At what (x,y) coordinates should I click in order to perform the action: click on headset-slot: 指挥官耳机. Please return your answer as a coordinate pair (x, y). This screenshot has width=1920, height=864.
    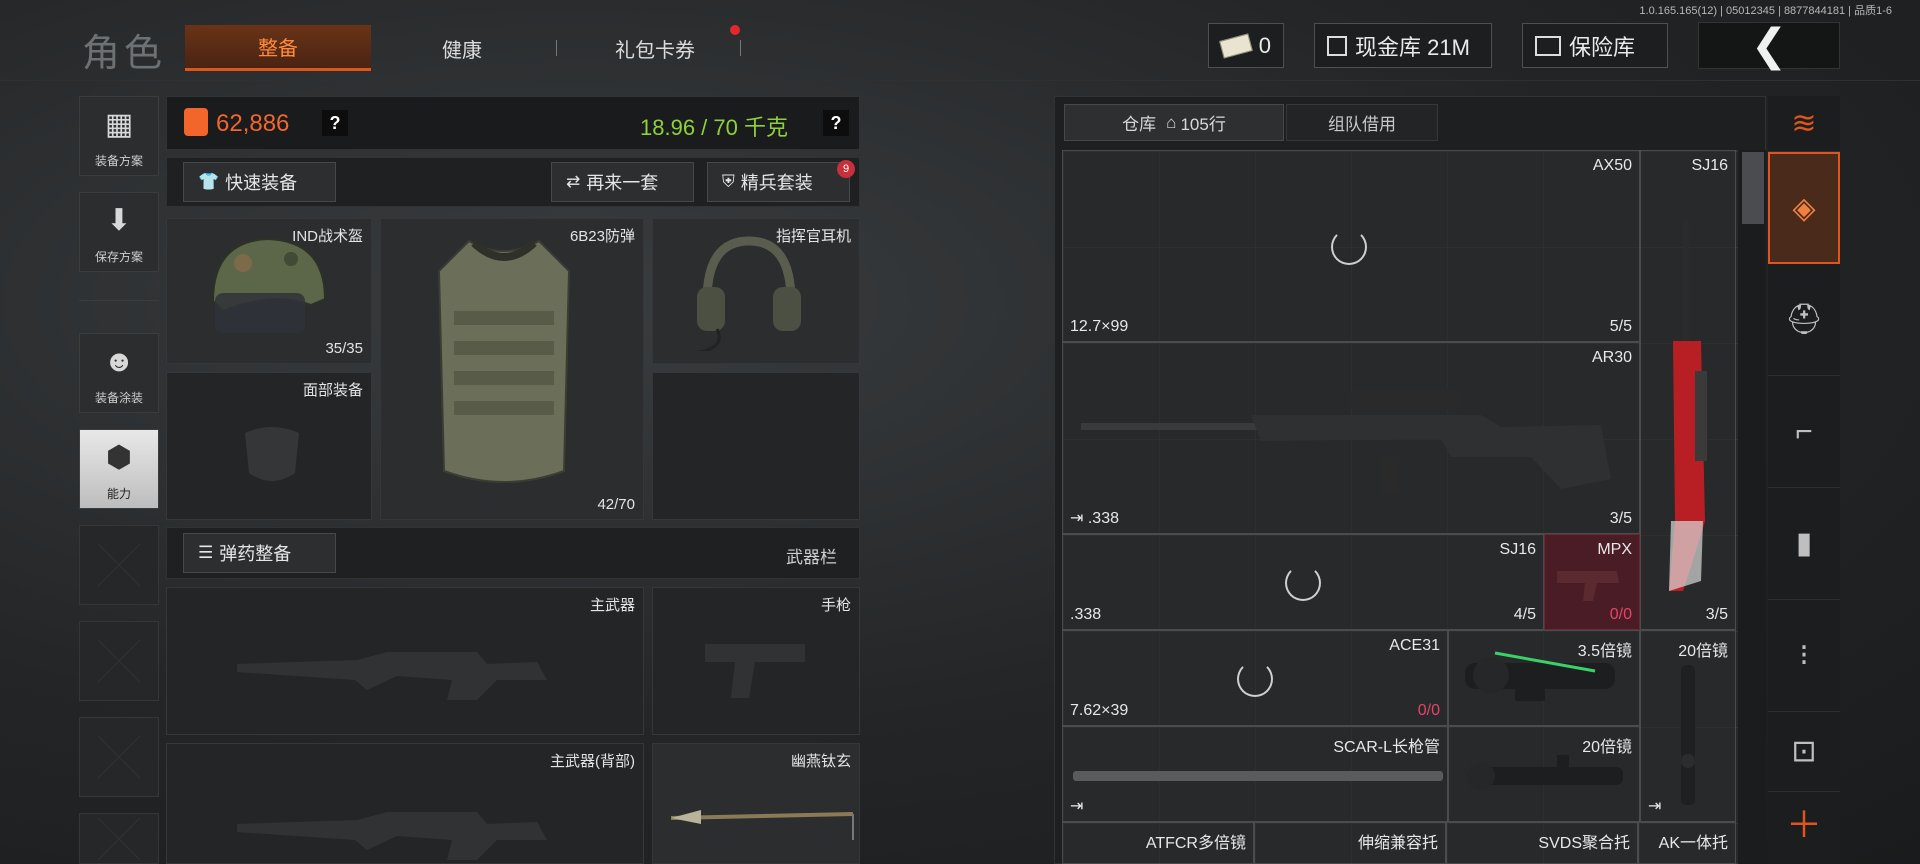
    Looking at the image, I should click on (756, 291).